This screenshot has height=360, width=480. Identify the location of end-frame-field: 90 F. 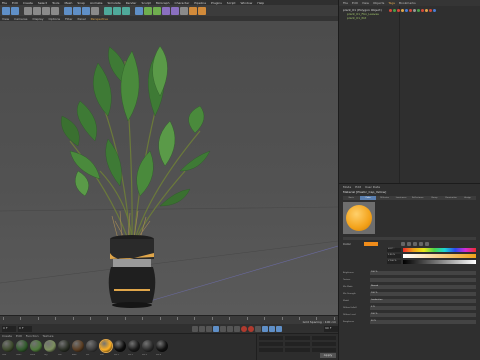
(331, 328).